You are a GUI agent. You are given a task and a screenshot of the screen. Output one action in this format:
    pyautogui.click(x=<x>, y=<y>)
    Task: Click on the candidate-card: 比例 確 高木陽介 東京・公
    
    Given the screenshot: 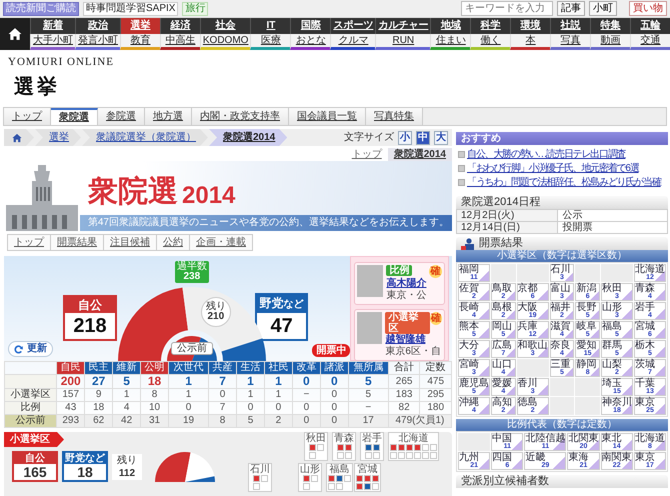 What is the action you would take?
    pyautogui.click(x=399, y=283)
    